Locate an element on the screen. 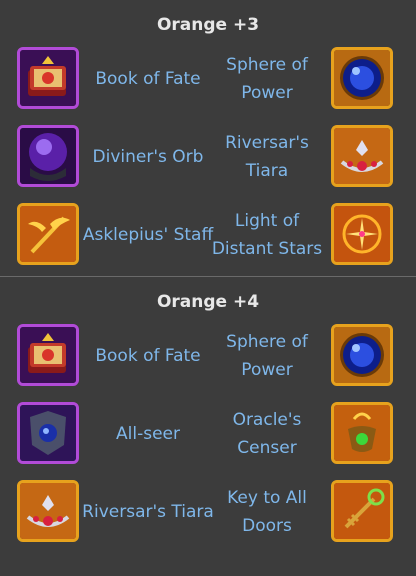  item-label: All-seer is located at coordinates (148, 434).